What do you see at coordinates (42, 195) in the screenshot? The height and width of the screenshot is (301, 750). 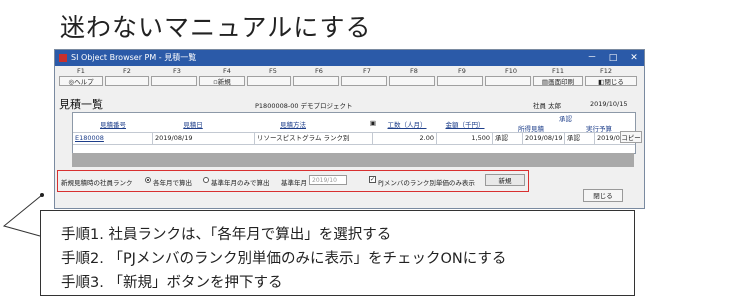 I see `callout-dot` at bounding box center [42, 195].